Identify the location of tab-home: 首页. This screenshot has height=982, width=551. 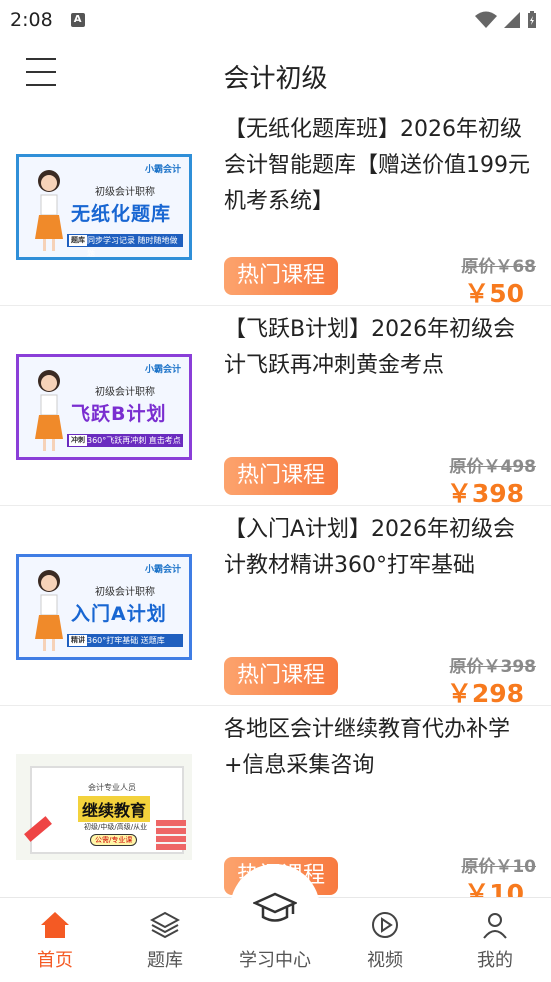
(55, 940).